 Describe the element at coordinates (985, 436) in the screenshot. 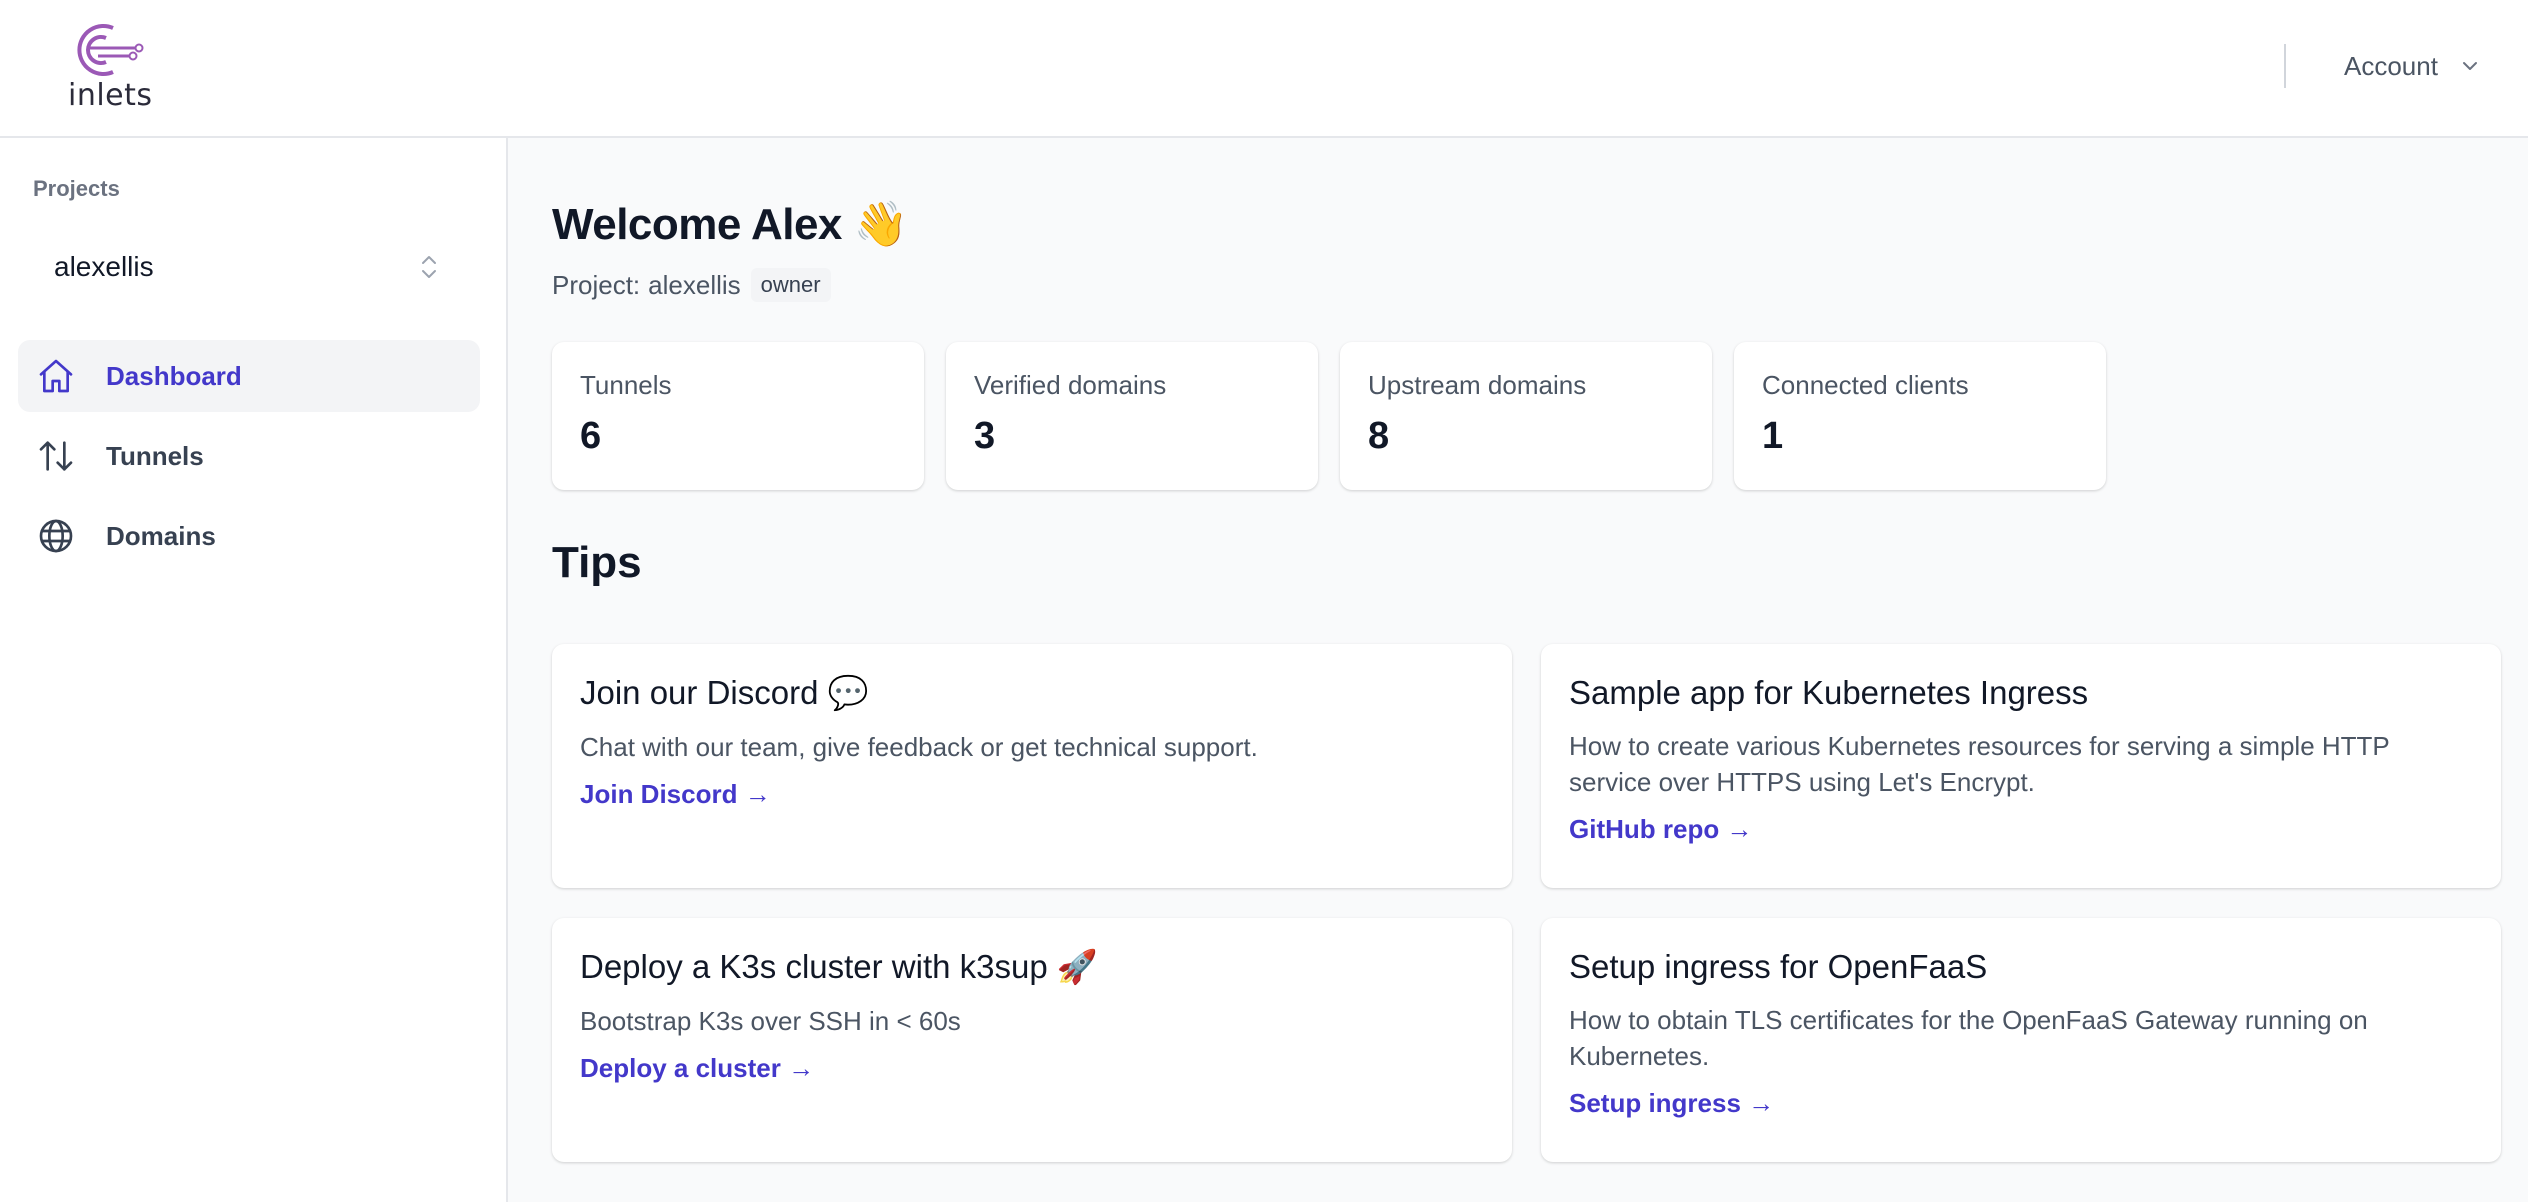

I see `stat-value: 3` at that location.